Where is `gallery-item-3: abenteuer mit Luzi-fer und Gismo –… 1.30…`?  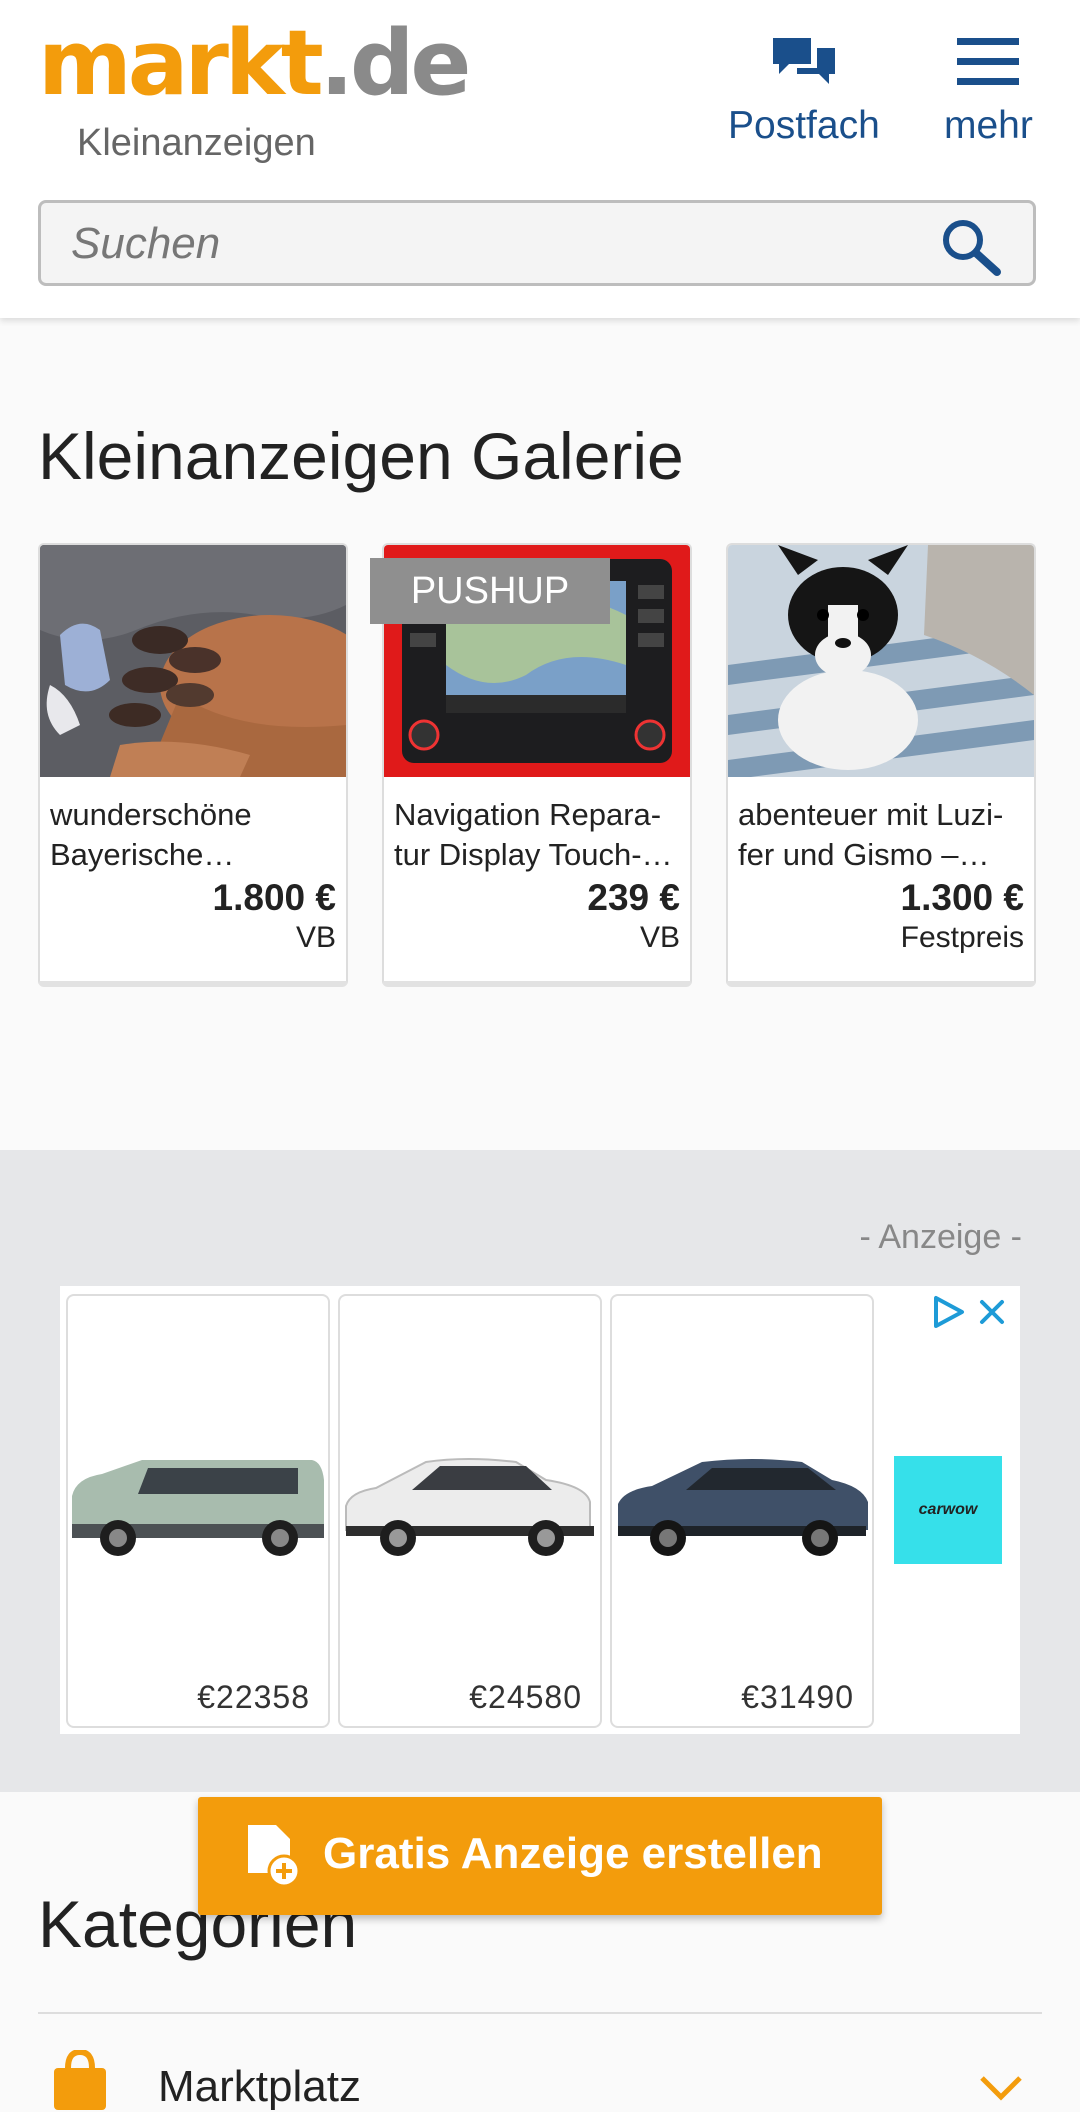
gallery-item-3: abenteuer mit Luzi-fer und Gismo –… 1.30… is located at coordinates (881, 765).